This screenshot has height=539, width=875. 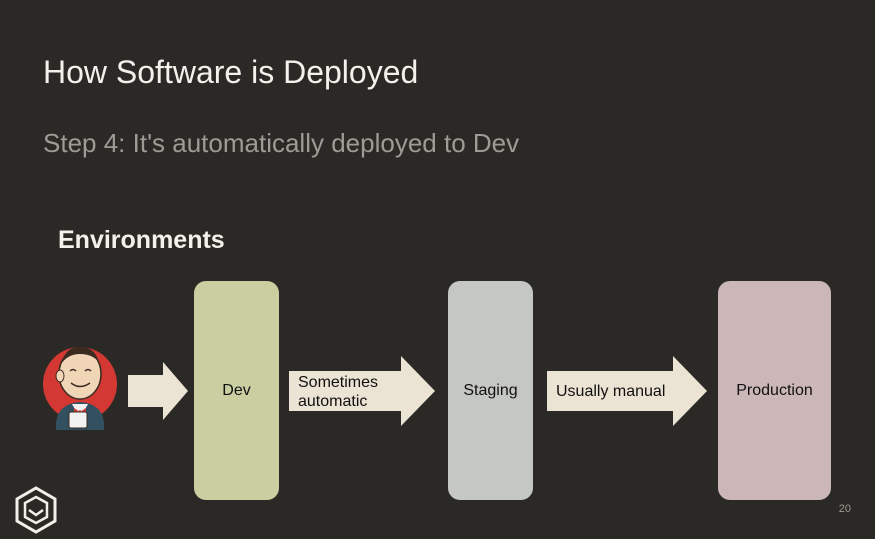 What do you see at coordinates (80, 388) in the screenshot?
I see `jenkins-butler-icon` at bounding box center [80, 388].